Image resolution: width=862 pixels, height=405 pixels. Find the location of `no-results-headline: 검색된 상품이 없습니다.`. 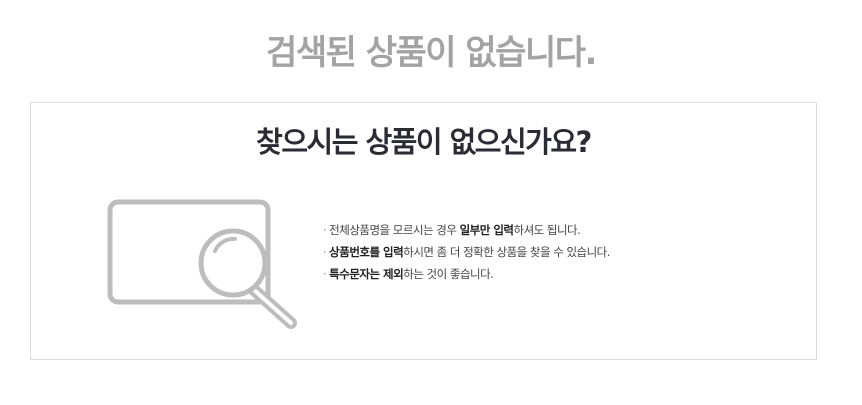

no-results-headline: 검색된 상품이 없습니다. is located at coordinates (431, 53).